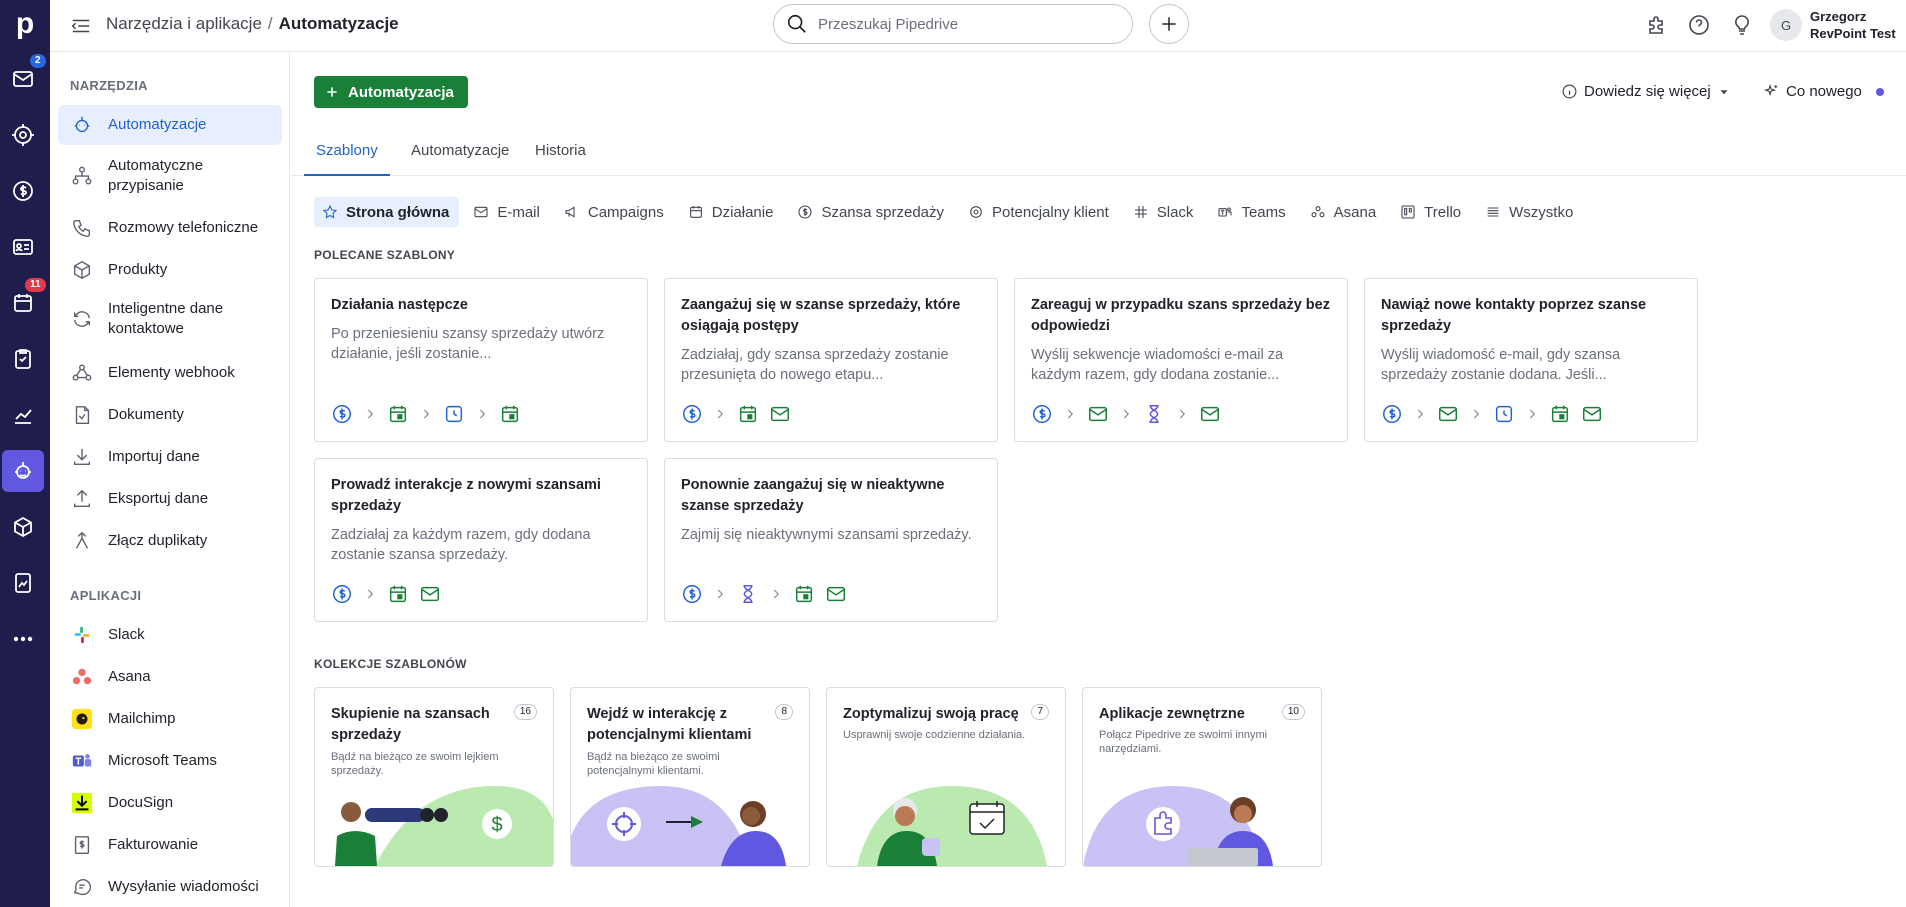 The height and width of the screenshot is (907, 1906). Describe the element at coordinates (153, 844) in the screenshot. I see `sidebar-item-label: Fakturowanie` at that location.